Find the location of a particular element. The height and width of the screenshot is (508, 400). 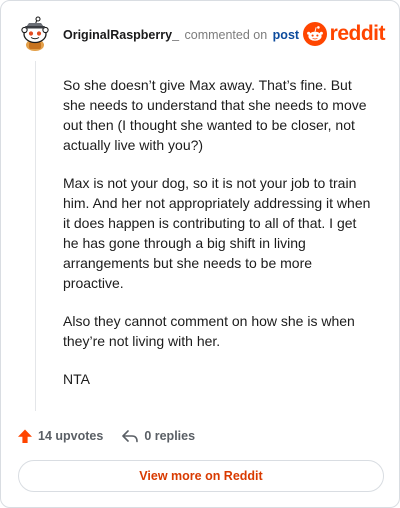

reply-arrow-icon is located at coordinates (130, 436).